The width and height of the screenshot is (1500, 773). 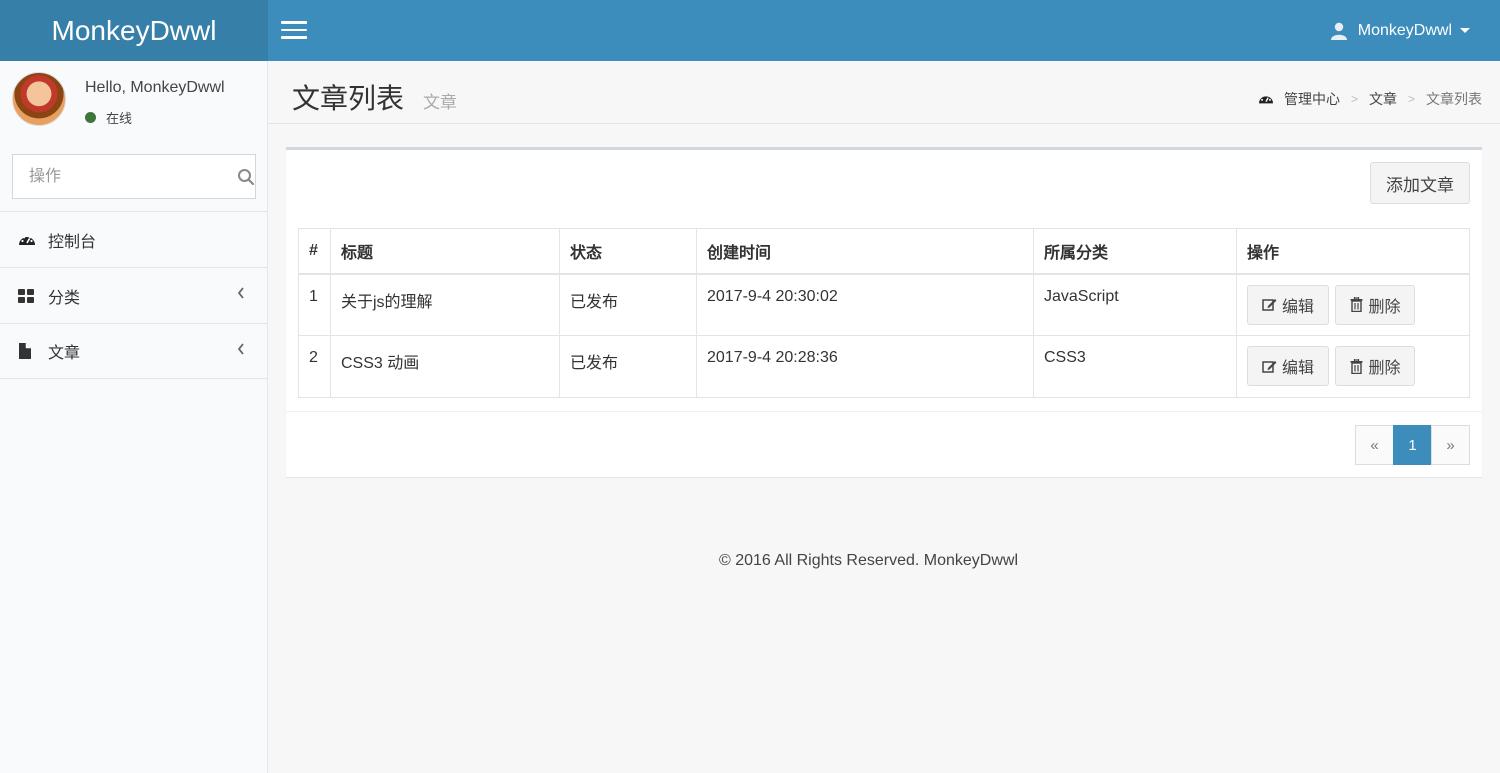 What do you see at coordinates (33, 295) in the screenshot?
I see `grid-icon` at bounding box center [33, 295].